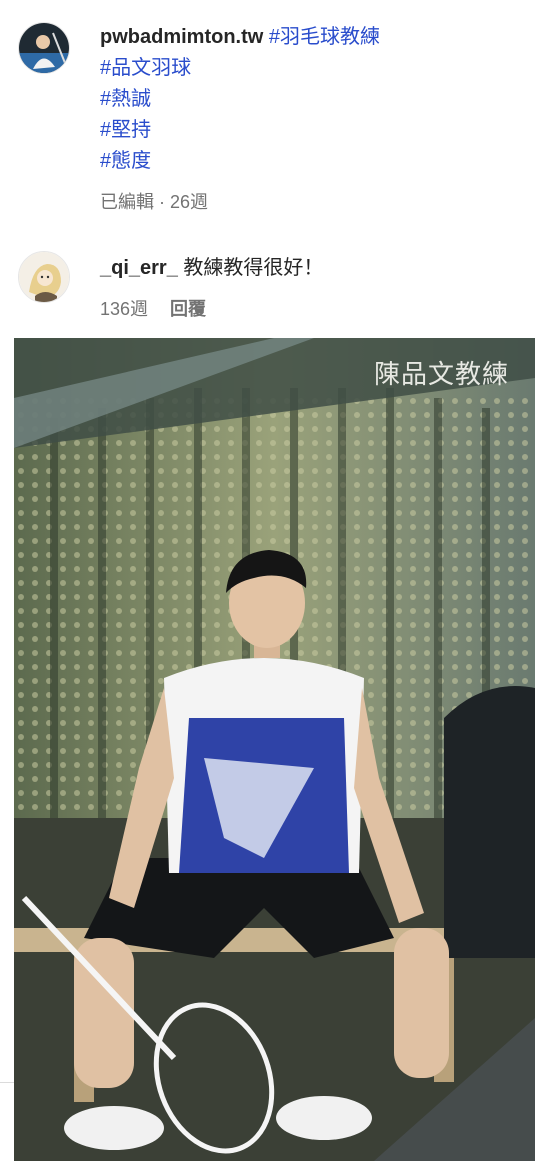 Image resolution: width=548 pixels, height=1174 pixels. Describe the element at coordinates (240, 202) in the screenshot. I see `caption-meta: 已編輯 · 26週` at that location.